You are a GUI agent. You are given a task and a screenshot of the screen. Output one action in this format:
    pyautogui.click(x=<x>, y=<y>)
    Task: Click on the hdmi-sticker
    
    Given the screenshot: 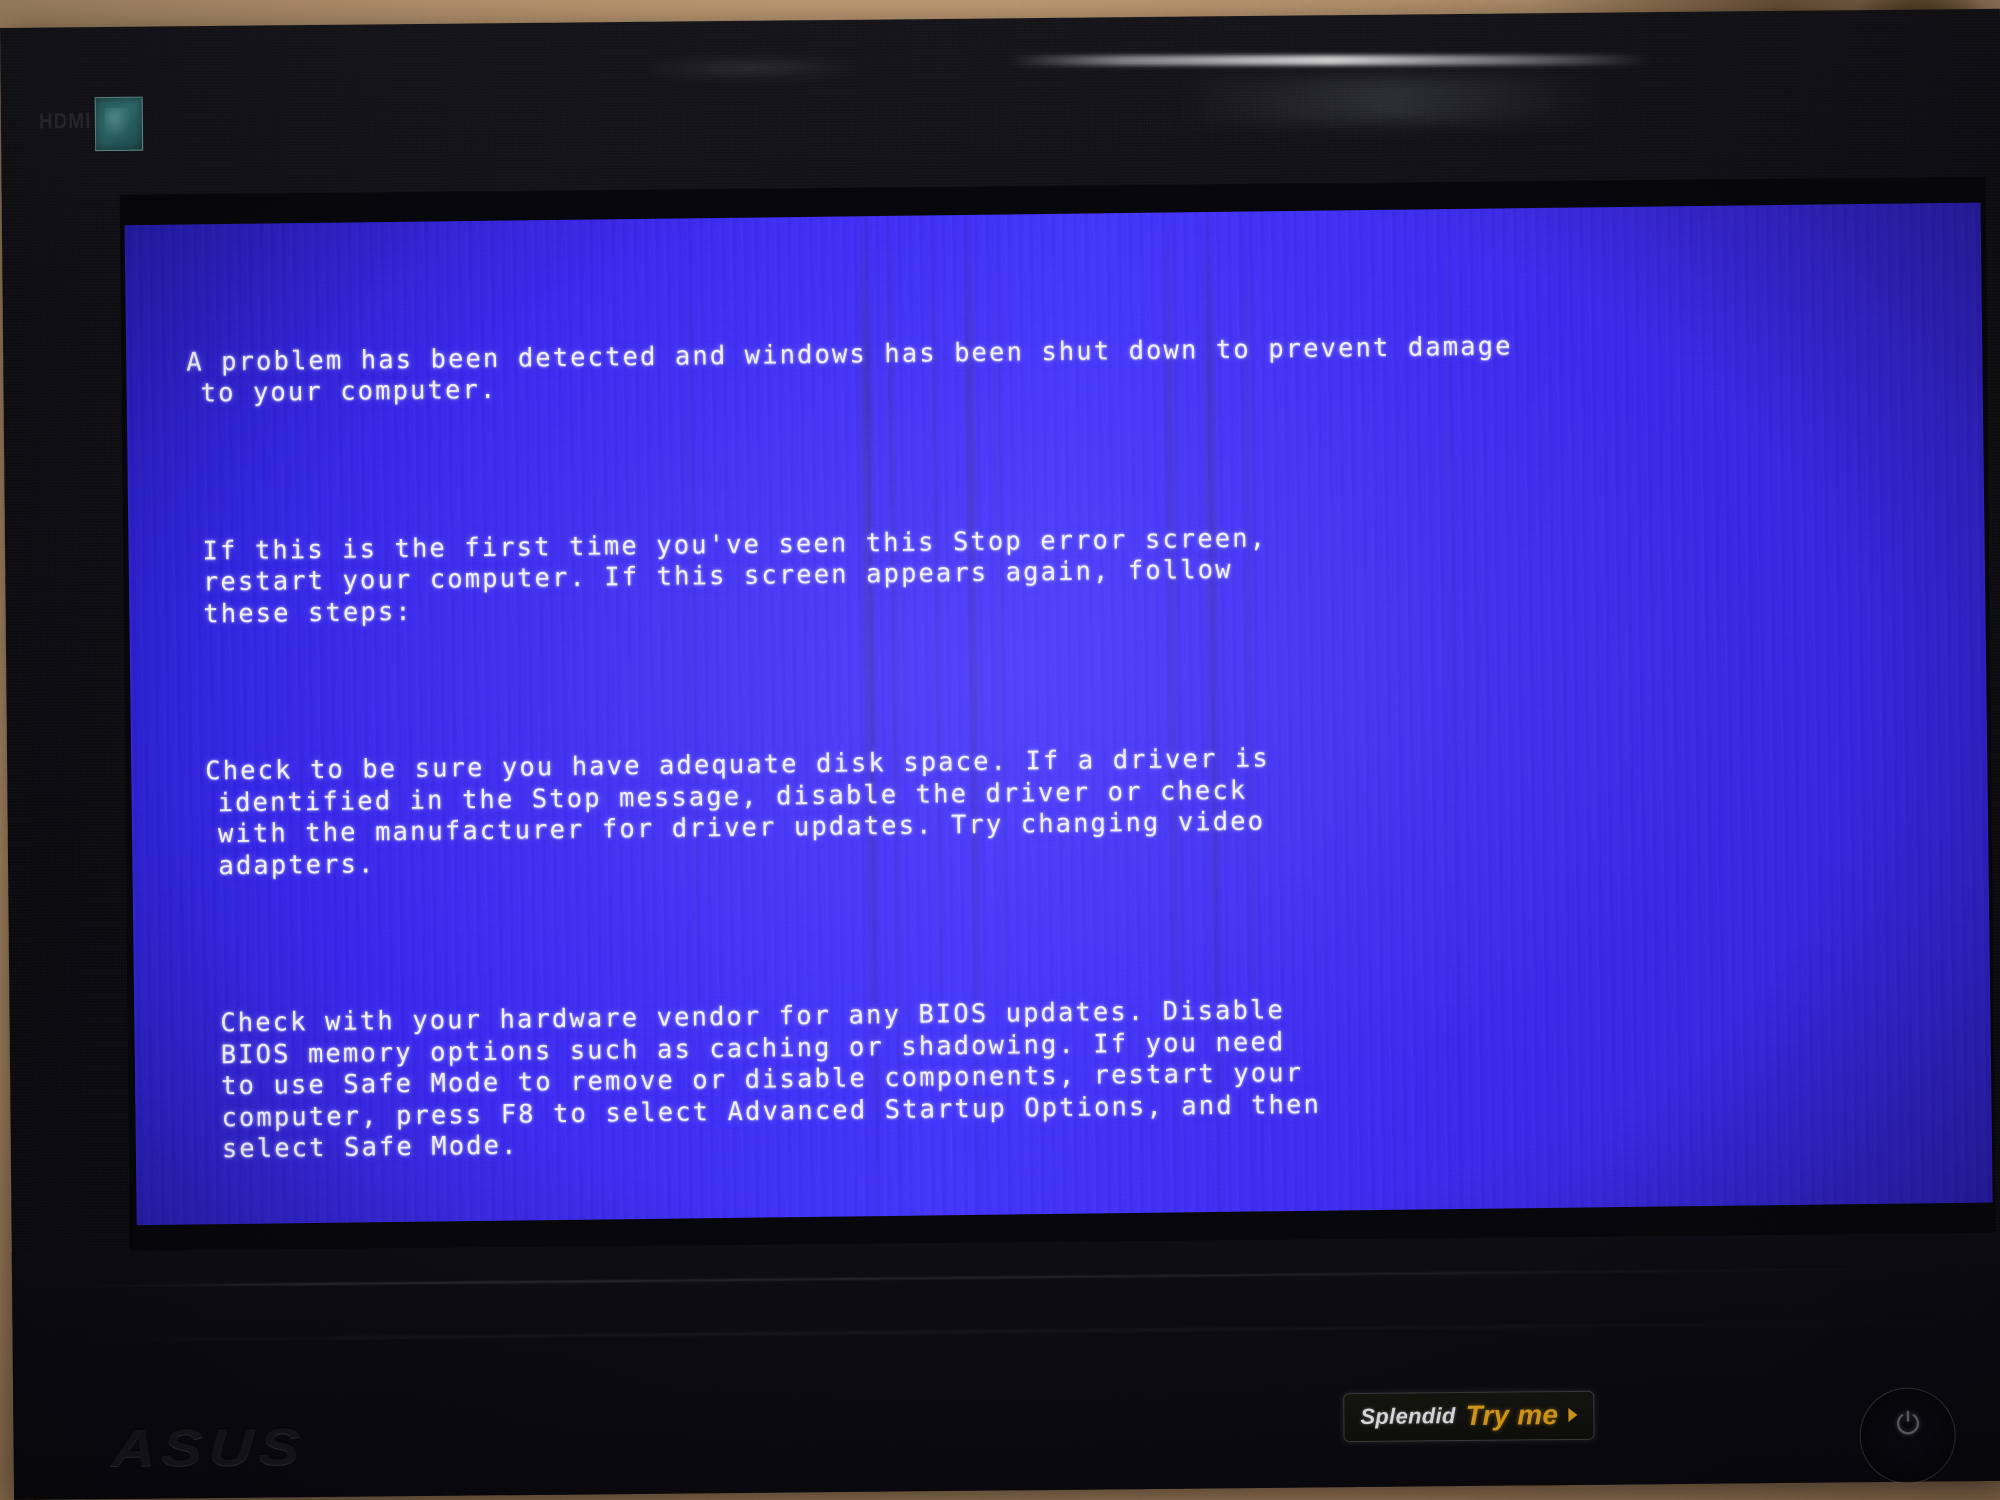 What is the action you would take?
    pyautogui.click(x=119, y=124)
    